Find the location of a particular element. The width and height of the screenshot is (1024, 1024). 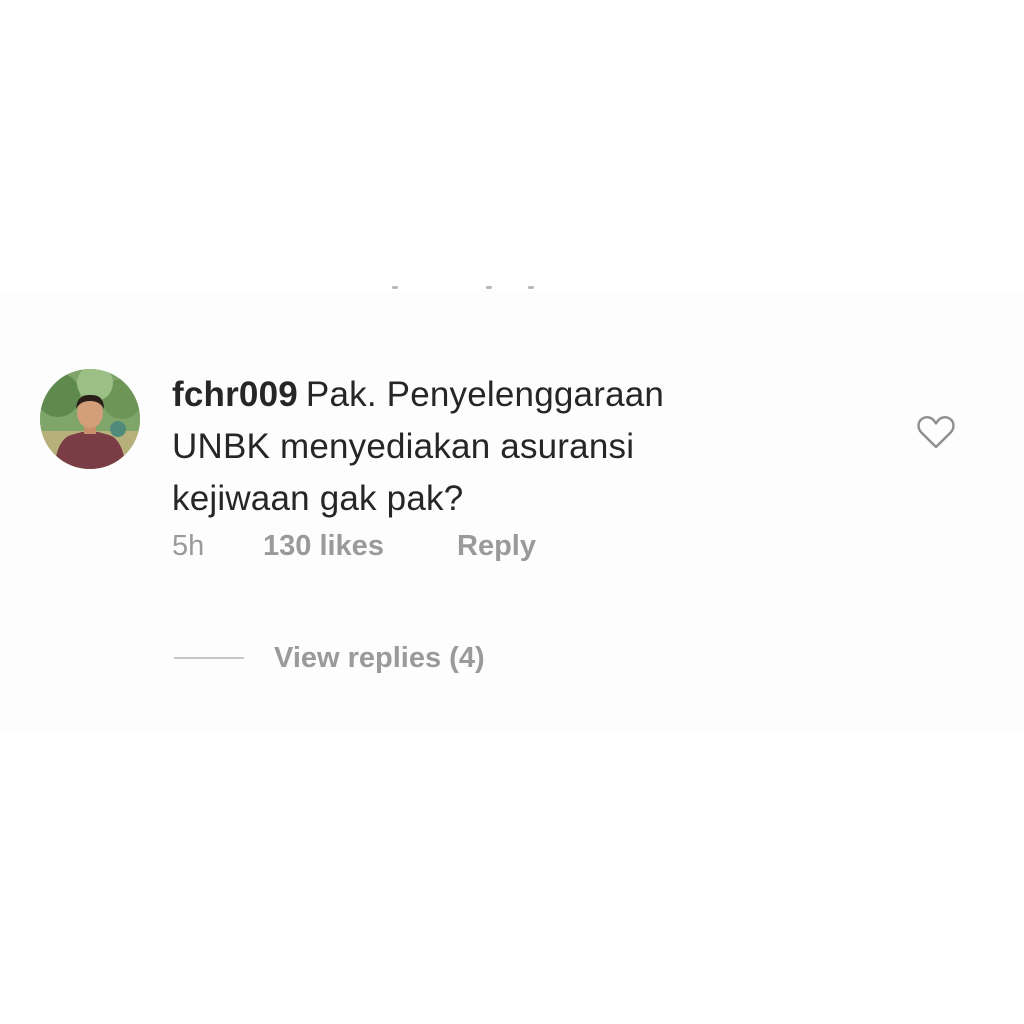

heart-outline-icon is located at coordinates (936, 432).